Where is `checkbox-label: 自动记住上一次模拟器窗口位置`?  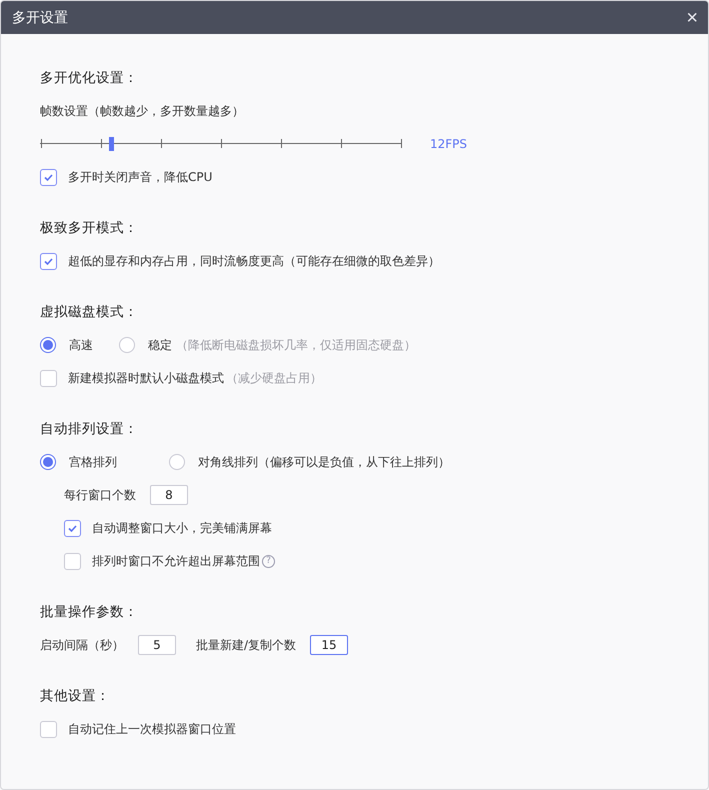
checkbox-label: 自动记住上一次模拟器窗口位置 is located at coordinates (152, 729).